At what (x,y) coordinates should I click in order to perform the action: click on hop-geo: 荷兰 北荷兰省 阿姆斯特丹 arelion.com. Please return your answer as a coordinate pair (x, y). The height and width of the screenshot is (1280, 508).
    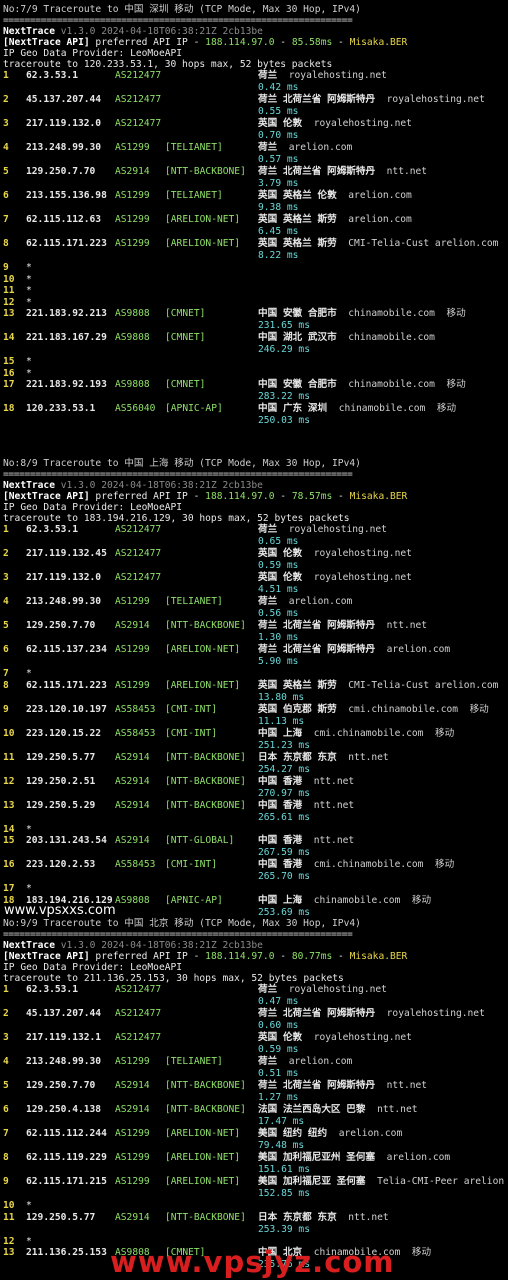
    Looking at the image, I should click on (354, 650).